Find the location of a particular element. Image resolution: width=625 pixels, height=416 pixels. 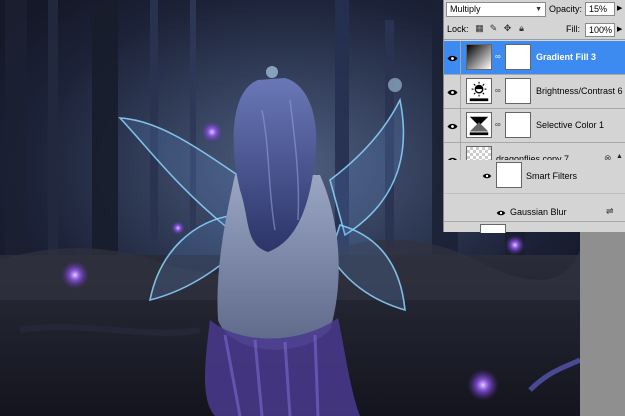

layer-name: Selective Color 1 is located at coordinates (570, 125).